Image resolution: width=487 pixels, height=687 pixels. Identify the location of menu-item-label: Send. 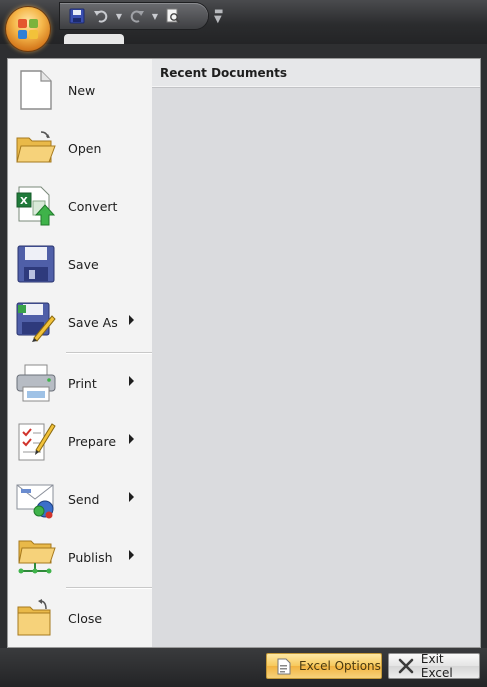
(84, 499).